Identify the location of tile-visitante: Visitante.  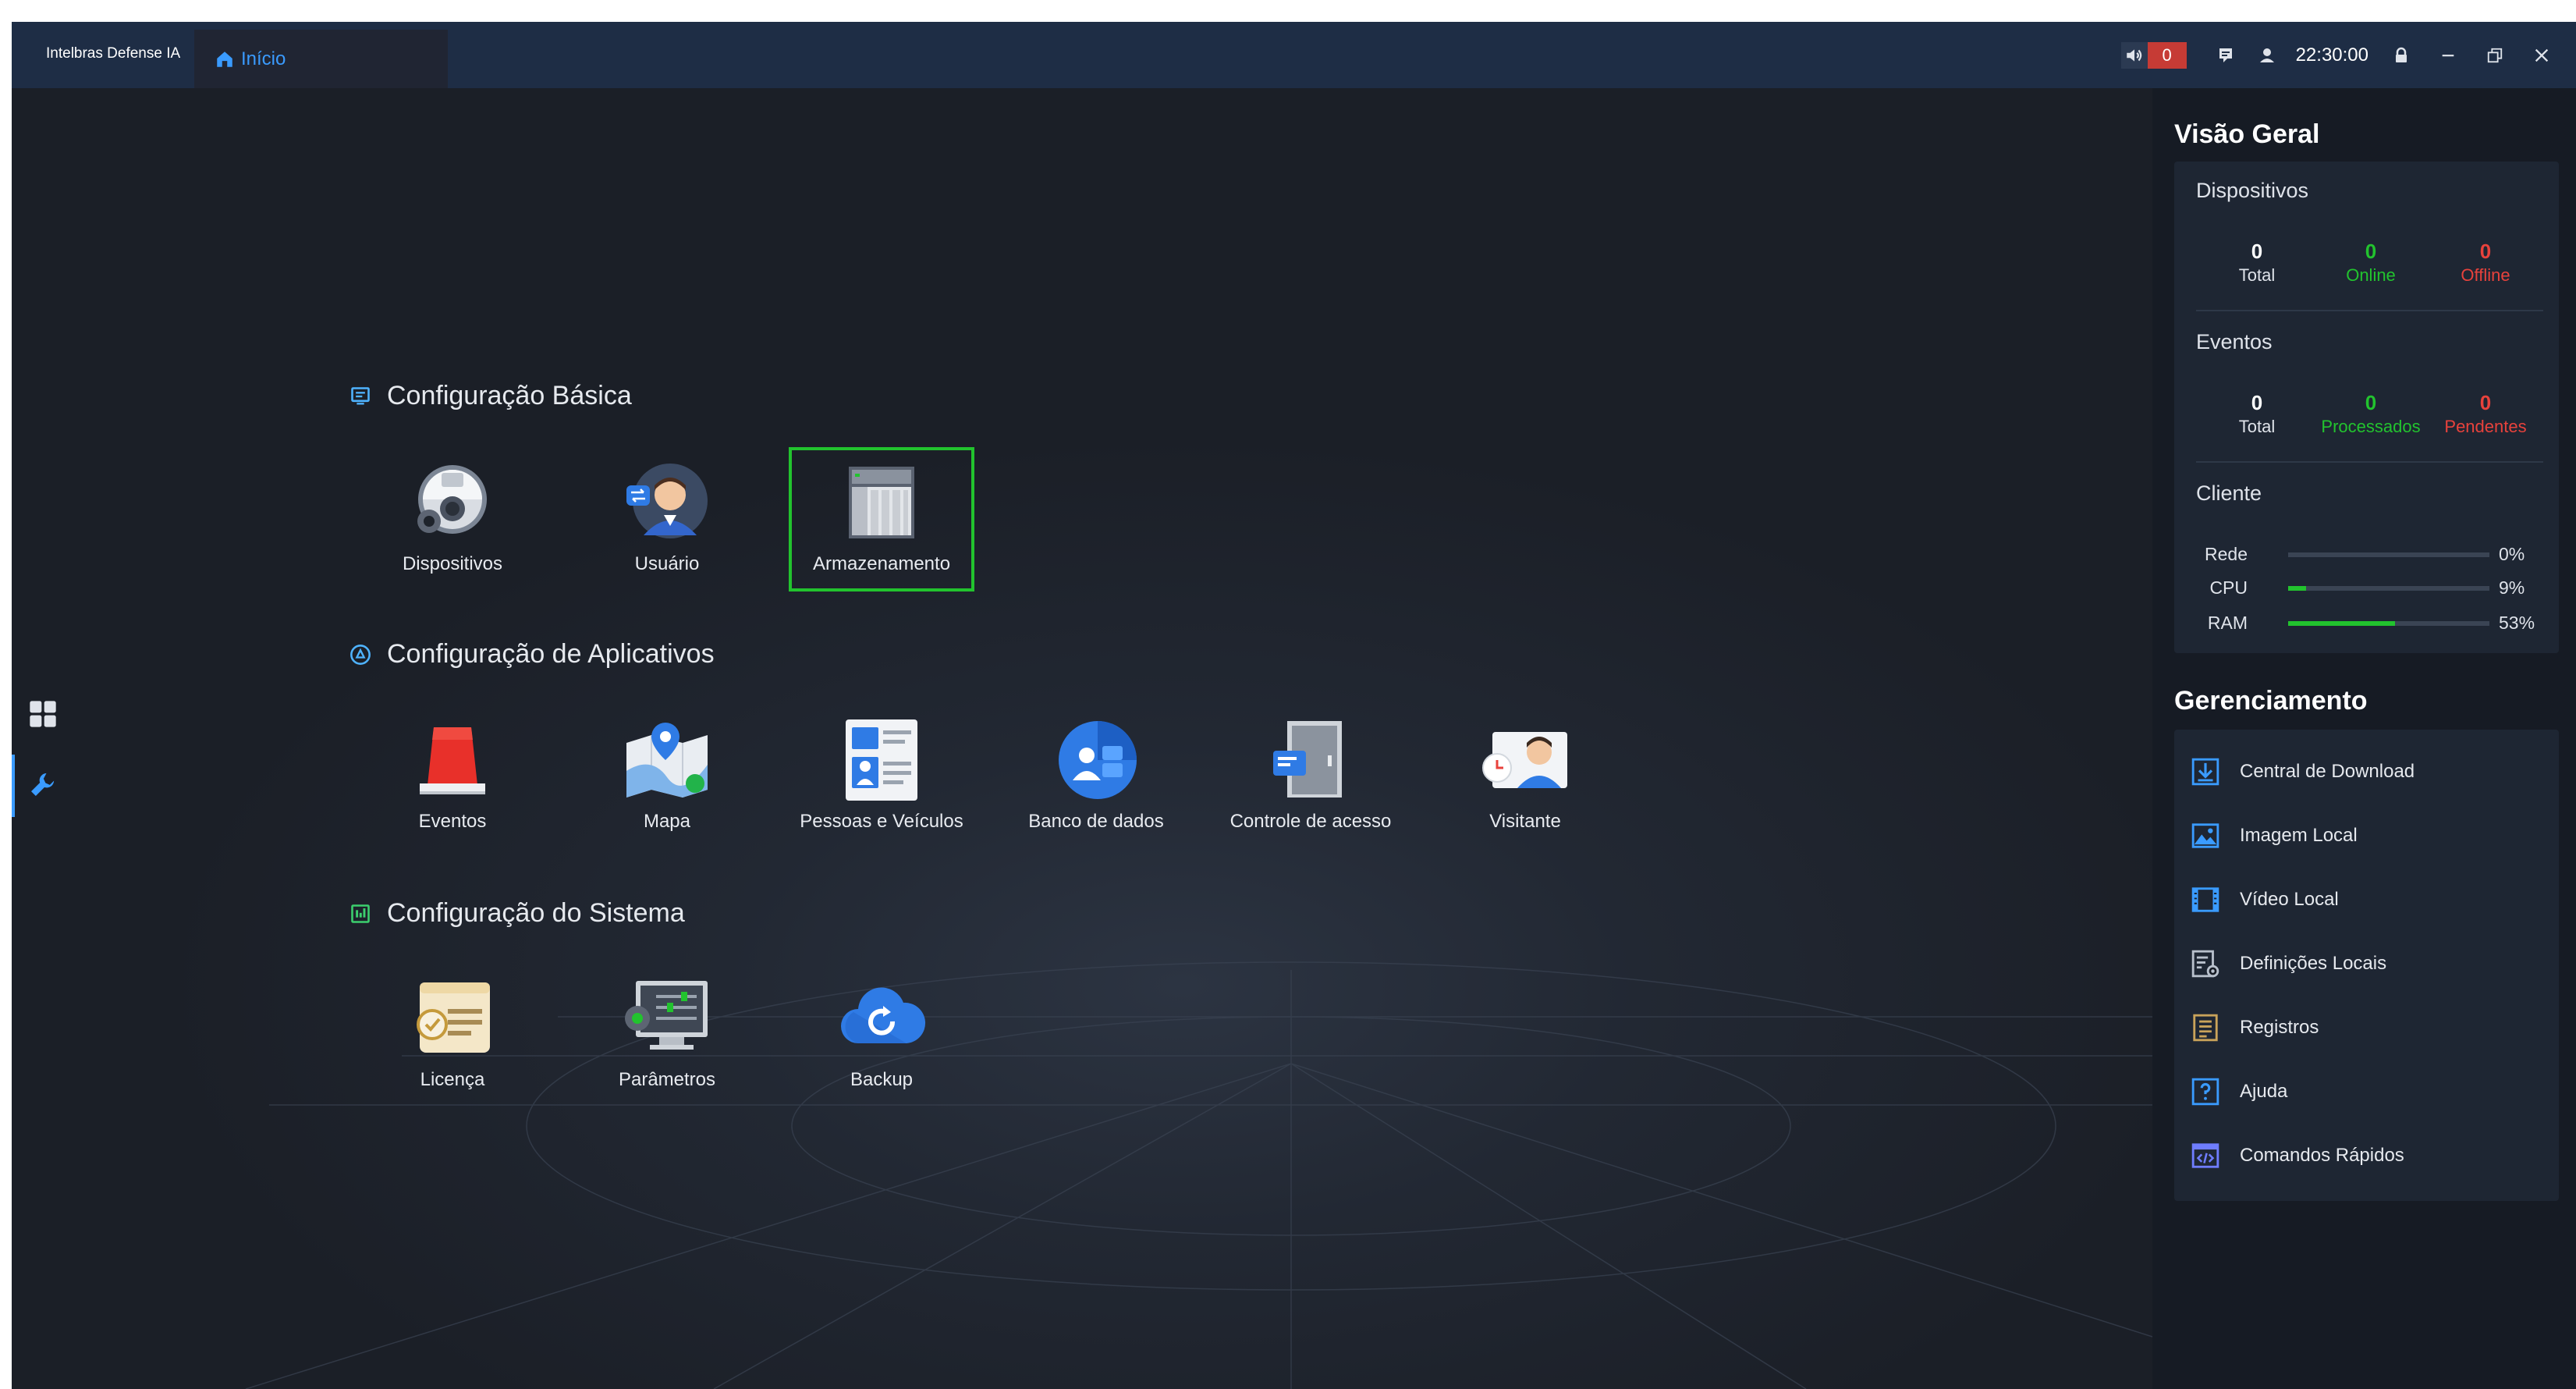
(1525, 781).